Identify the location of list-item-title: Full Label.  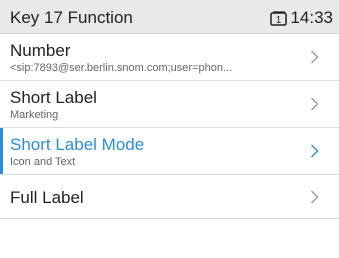
(47, 197).